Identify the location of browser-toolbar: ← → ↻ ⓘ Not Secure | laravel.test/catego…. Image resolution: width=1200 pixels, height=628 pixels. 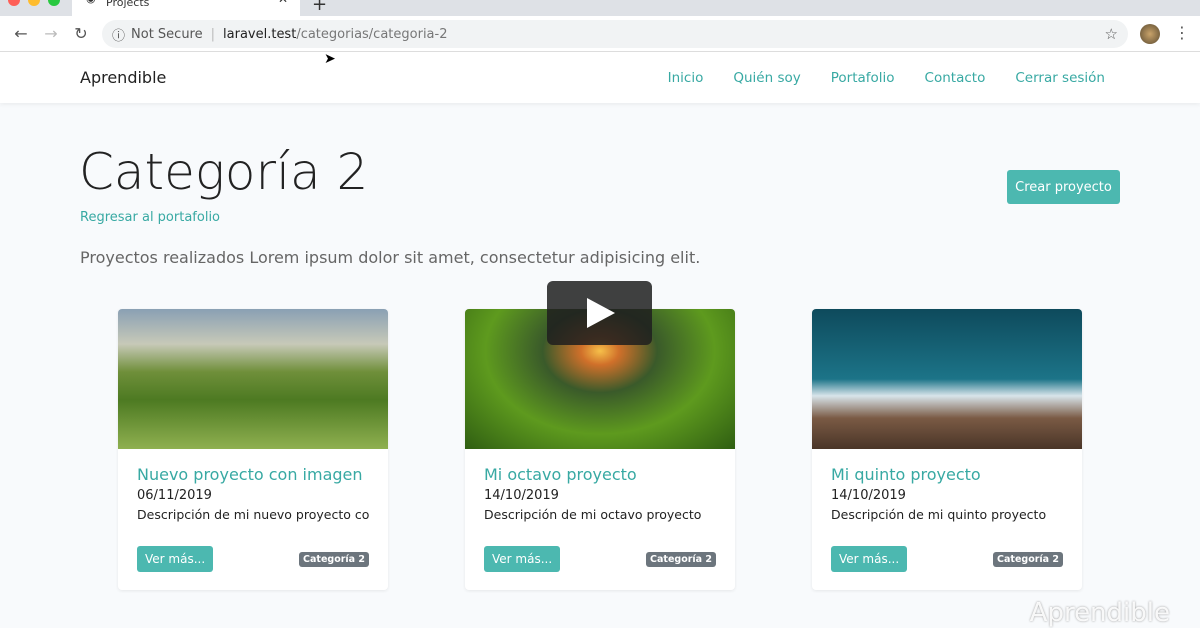
(600, 34).